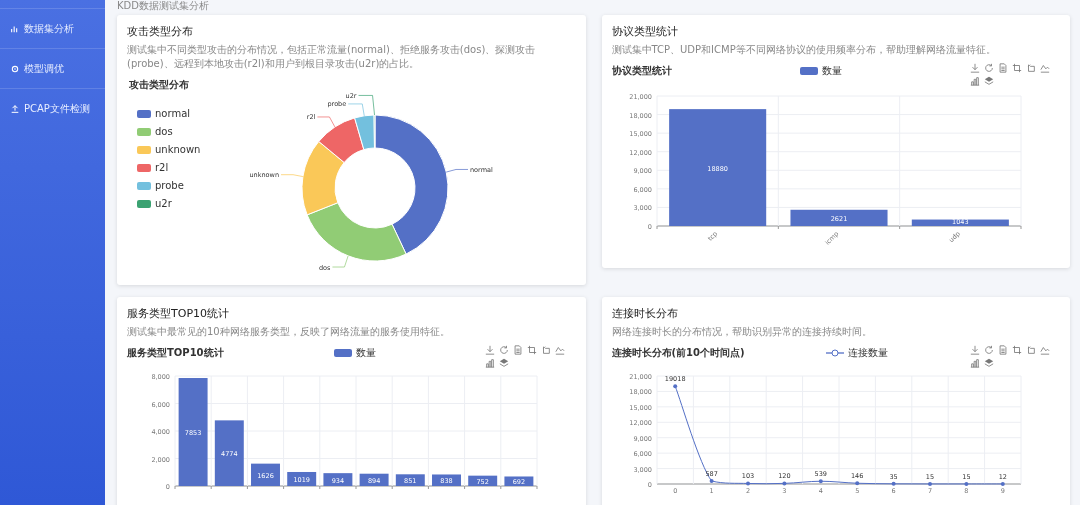  What do you see at coordinates (332, 57) in the screenshot?
I see `card-description: 测试集中不同类型攻击的分布情况，包括正常流量(normal)、拒绝服务攻击(dos)、探测攻击(probe)、远程到本地攻击(r2l)和用户到根目录攻击(u2r)的占比。` at bounding box center [332, 57].